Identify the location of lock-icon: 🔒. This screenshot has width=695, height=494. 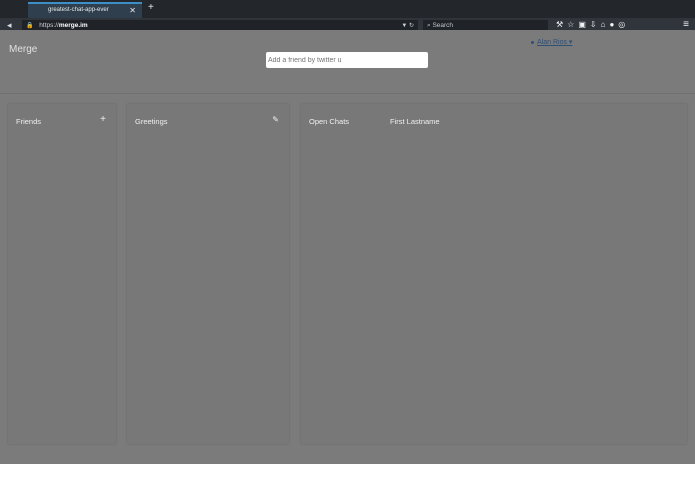
(30, 26).